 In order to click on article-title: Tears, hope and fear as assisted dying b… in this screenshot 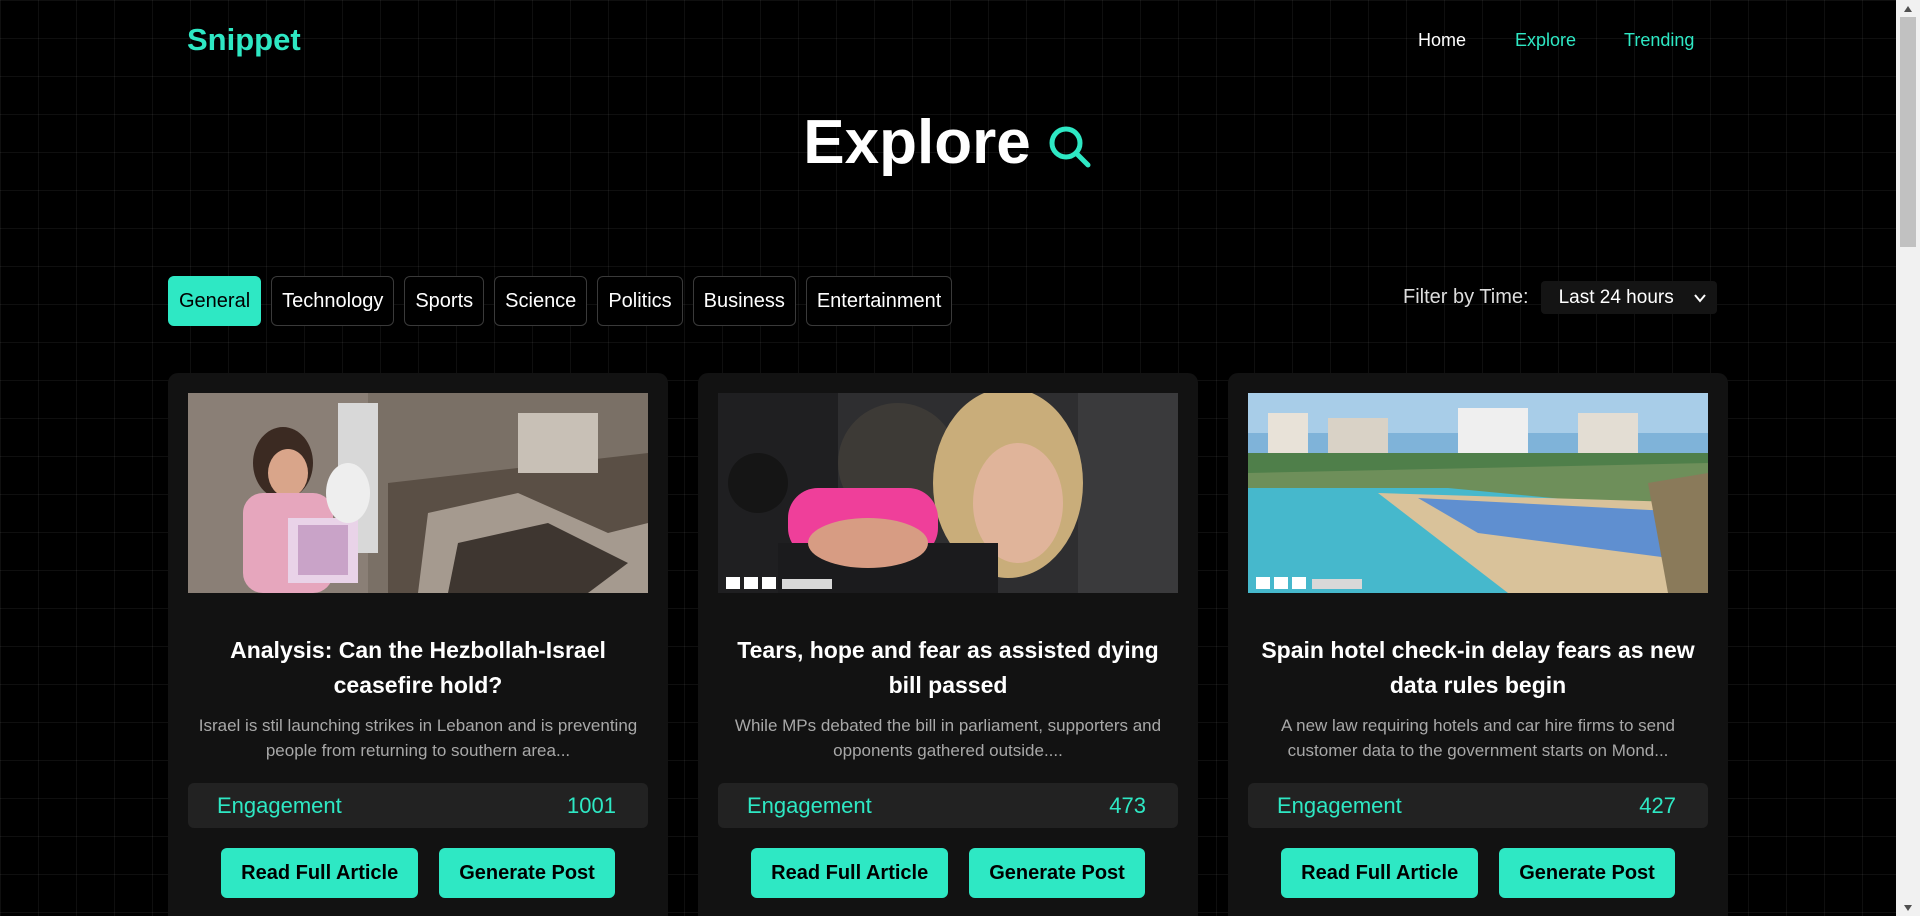, I will do `click(948, 668)`.